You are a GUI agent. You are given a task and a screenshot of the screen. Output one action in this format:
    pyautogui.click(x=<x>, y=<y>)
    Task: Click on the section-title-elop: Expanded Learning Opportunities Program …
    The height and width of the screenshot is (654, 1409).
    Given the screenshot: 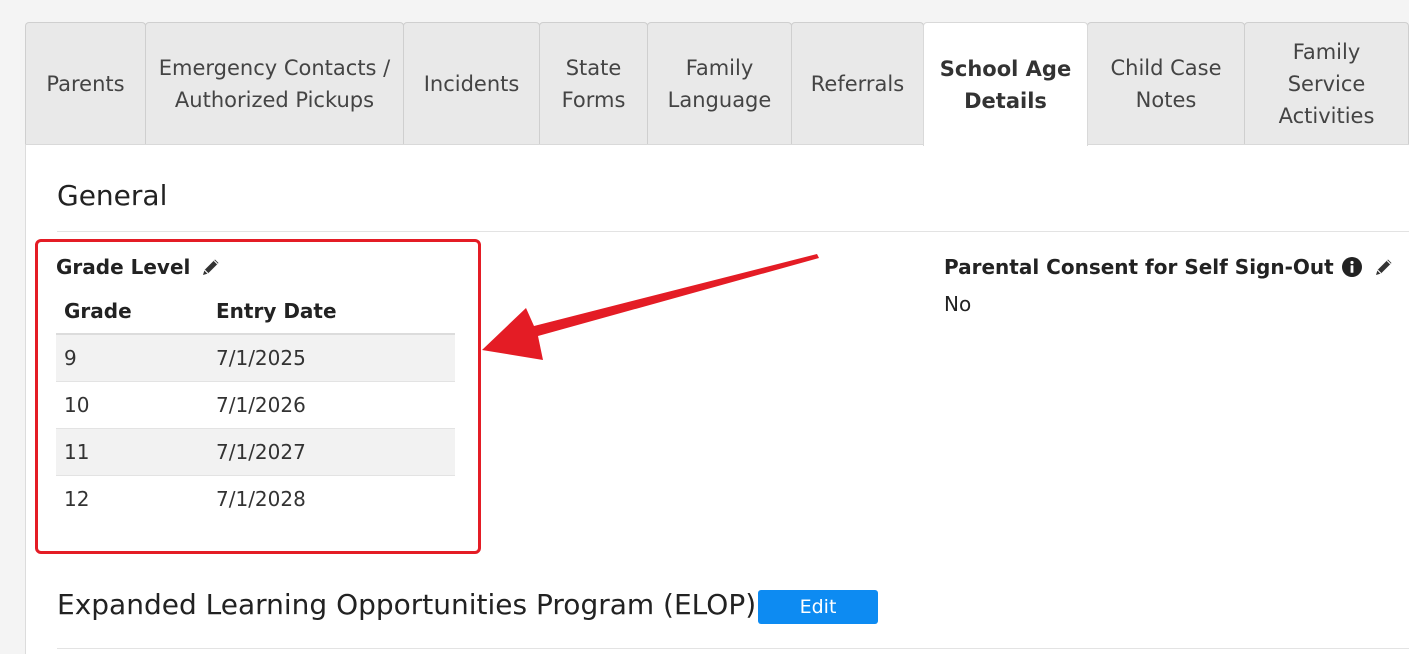 What is the action you would take?
    pyautogui.click(x=407, y=604)
    